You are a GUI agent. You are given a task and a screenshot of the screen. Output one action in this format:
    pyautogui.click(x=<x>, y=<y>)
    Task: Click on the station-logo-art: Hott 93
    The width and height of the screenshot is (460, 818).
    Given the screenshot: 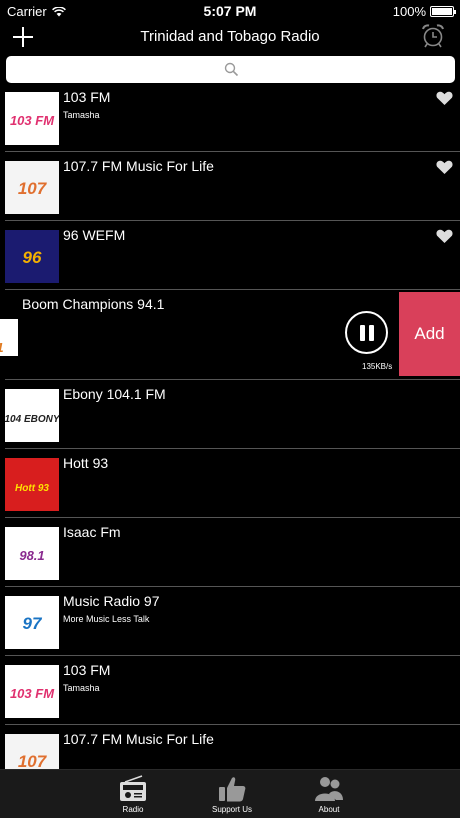 What is the action you would take?
    pyautogui.click(x=32, y=488)
    